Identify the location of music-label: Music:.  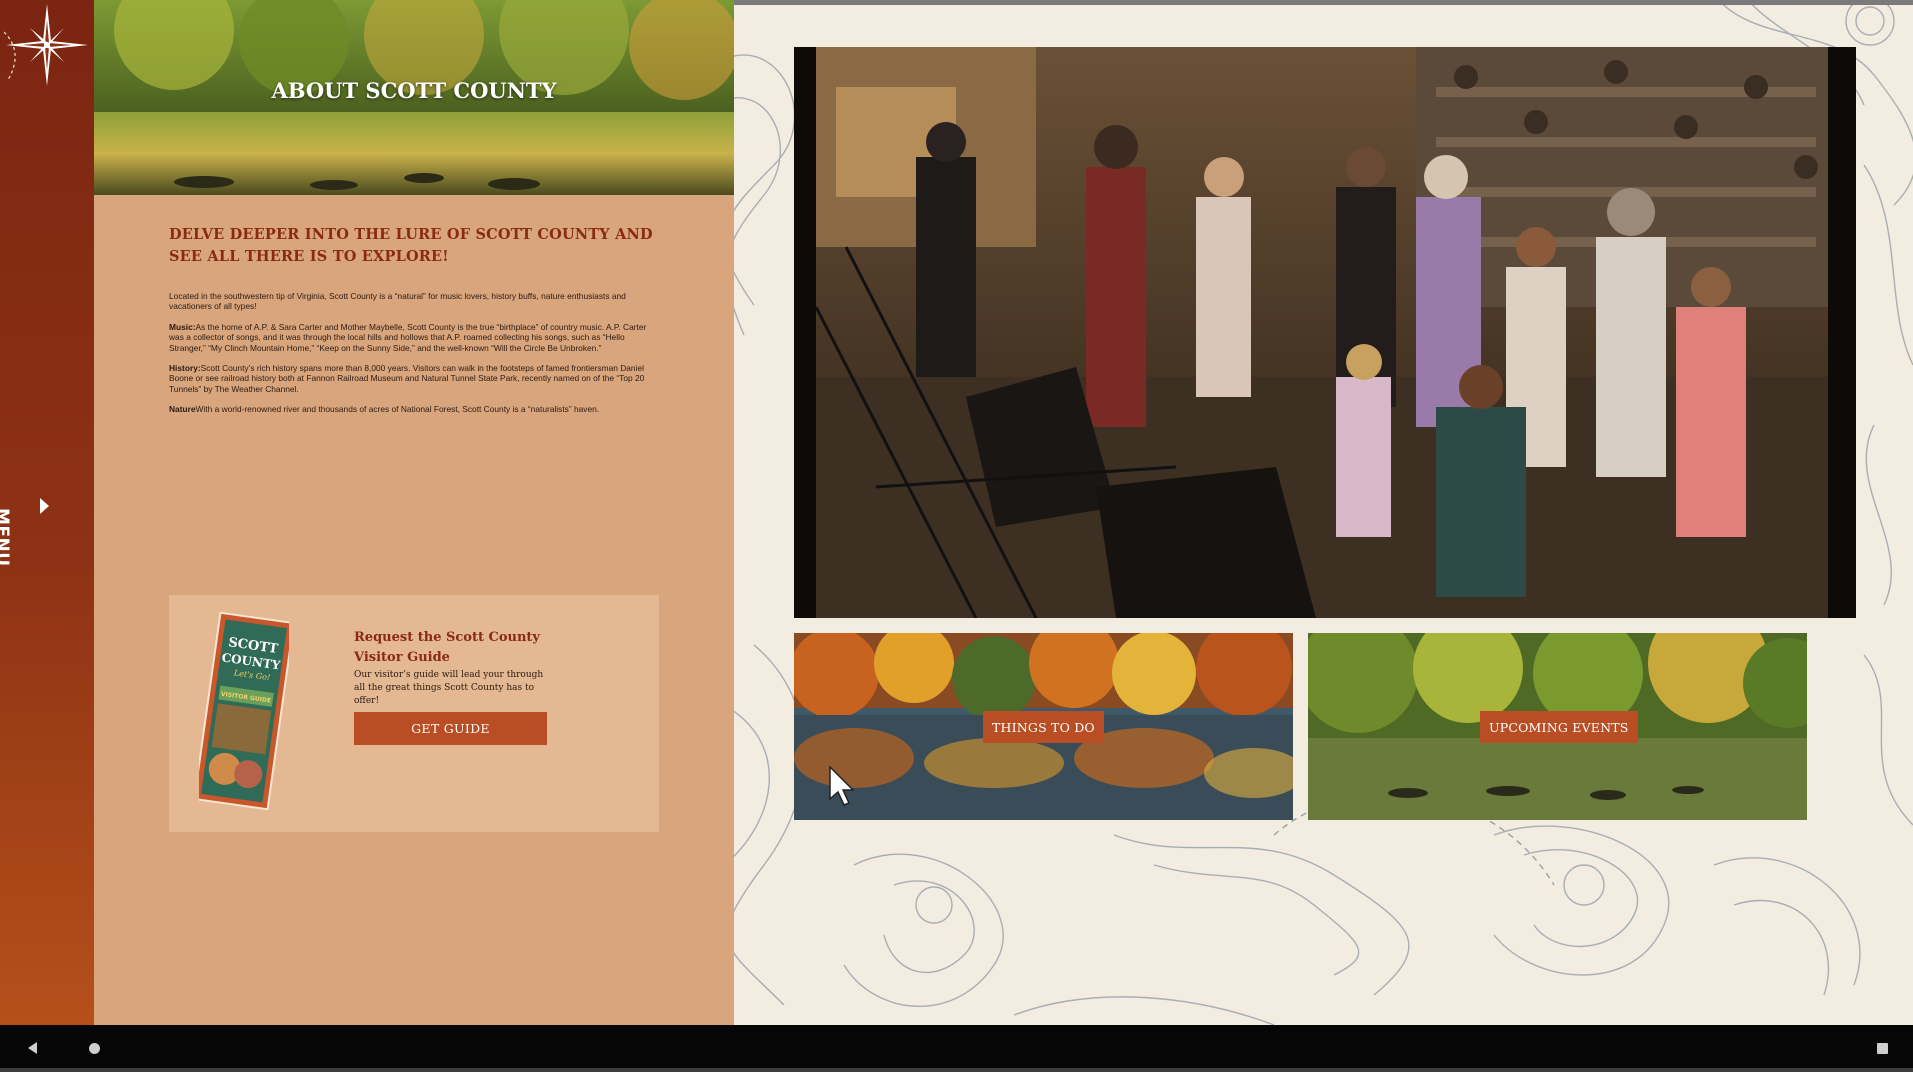
(182, 326).